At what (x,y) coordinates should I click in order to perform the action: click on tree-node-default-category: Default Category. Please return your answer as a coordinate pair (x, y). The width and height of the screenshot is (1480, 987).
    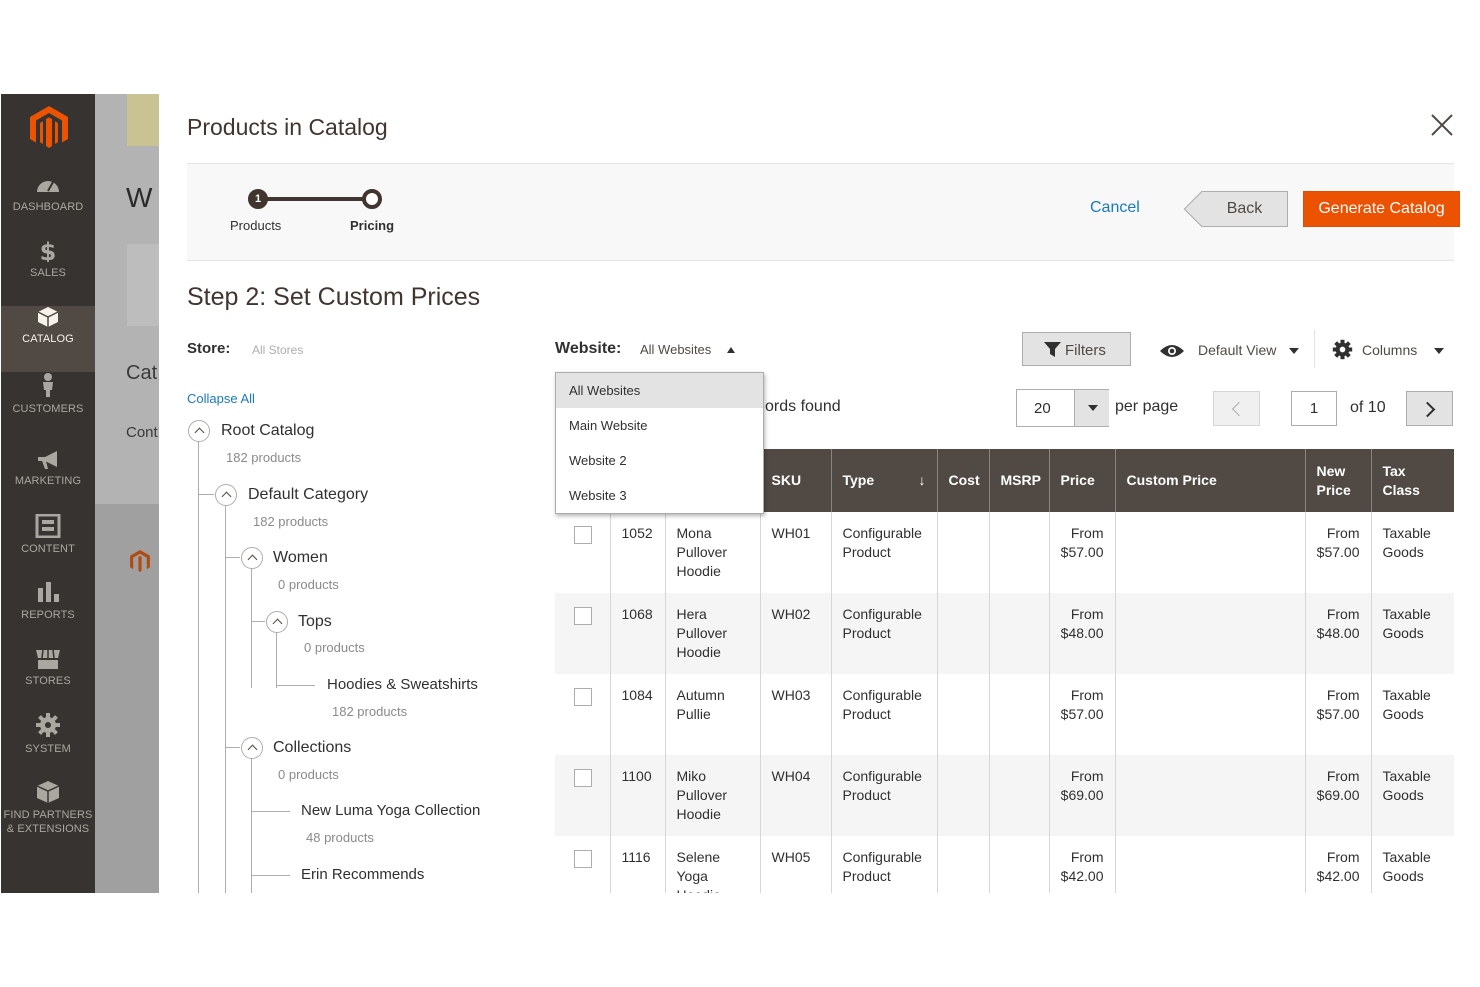
    Looking at the image, I should click on (308, 495).